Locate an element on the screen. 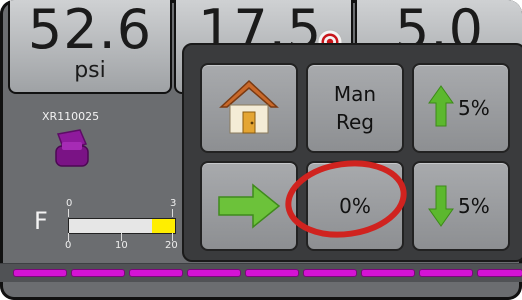 The image size is (522, 300). flow-top-tick: 0 is located at coordinates (69, 203).